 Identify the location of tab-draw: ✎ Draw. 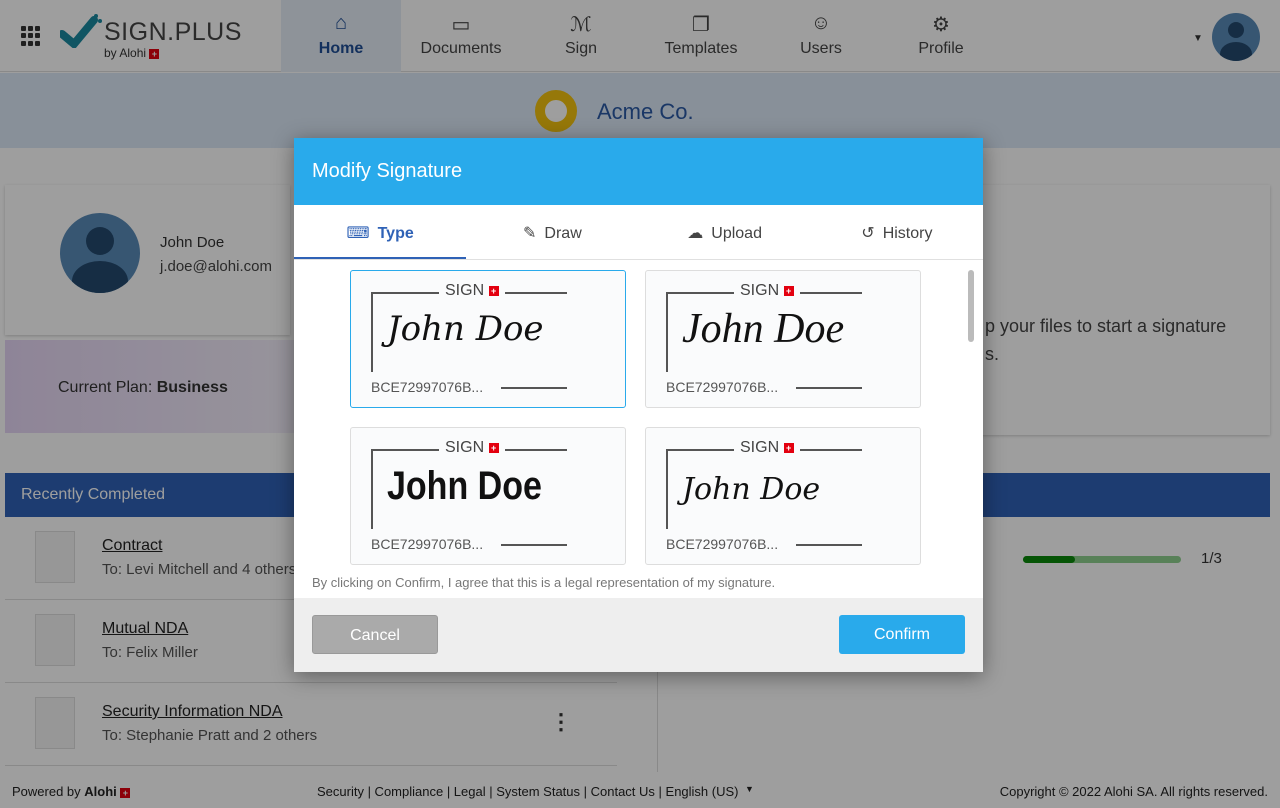
(552, 232).